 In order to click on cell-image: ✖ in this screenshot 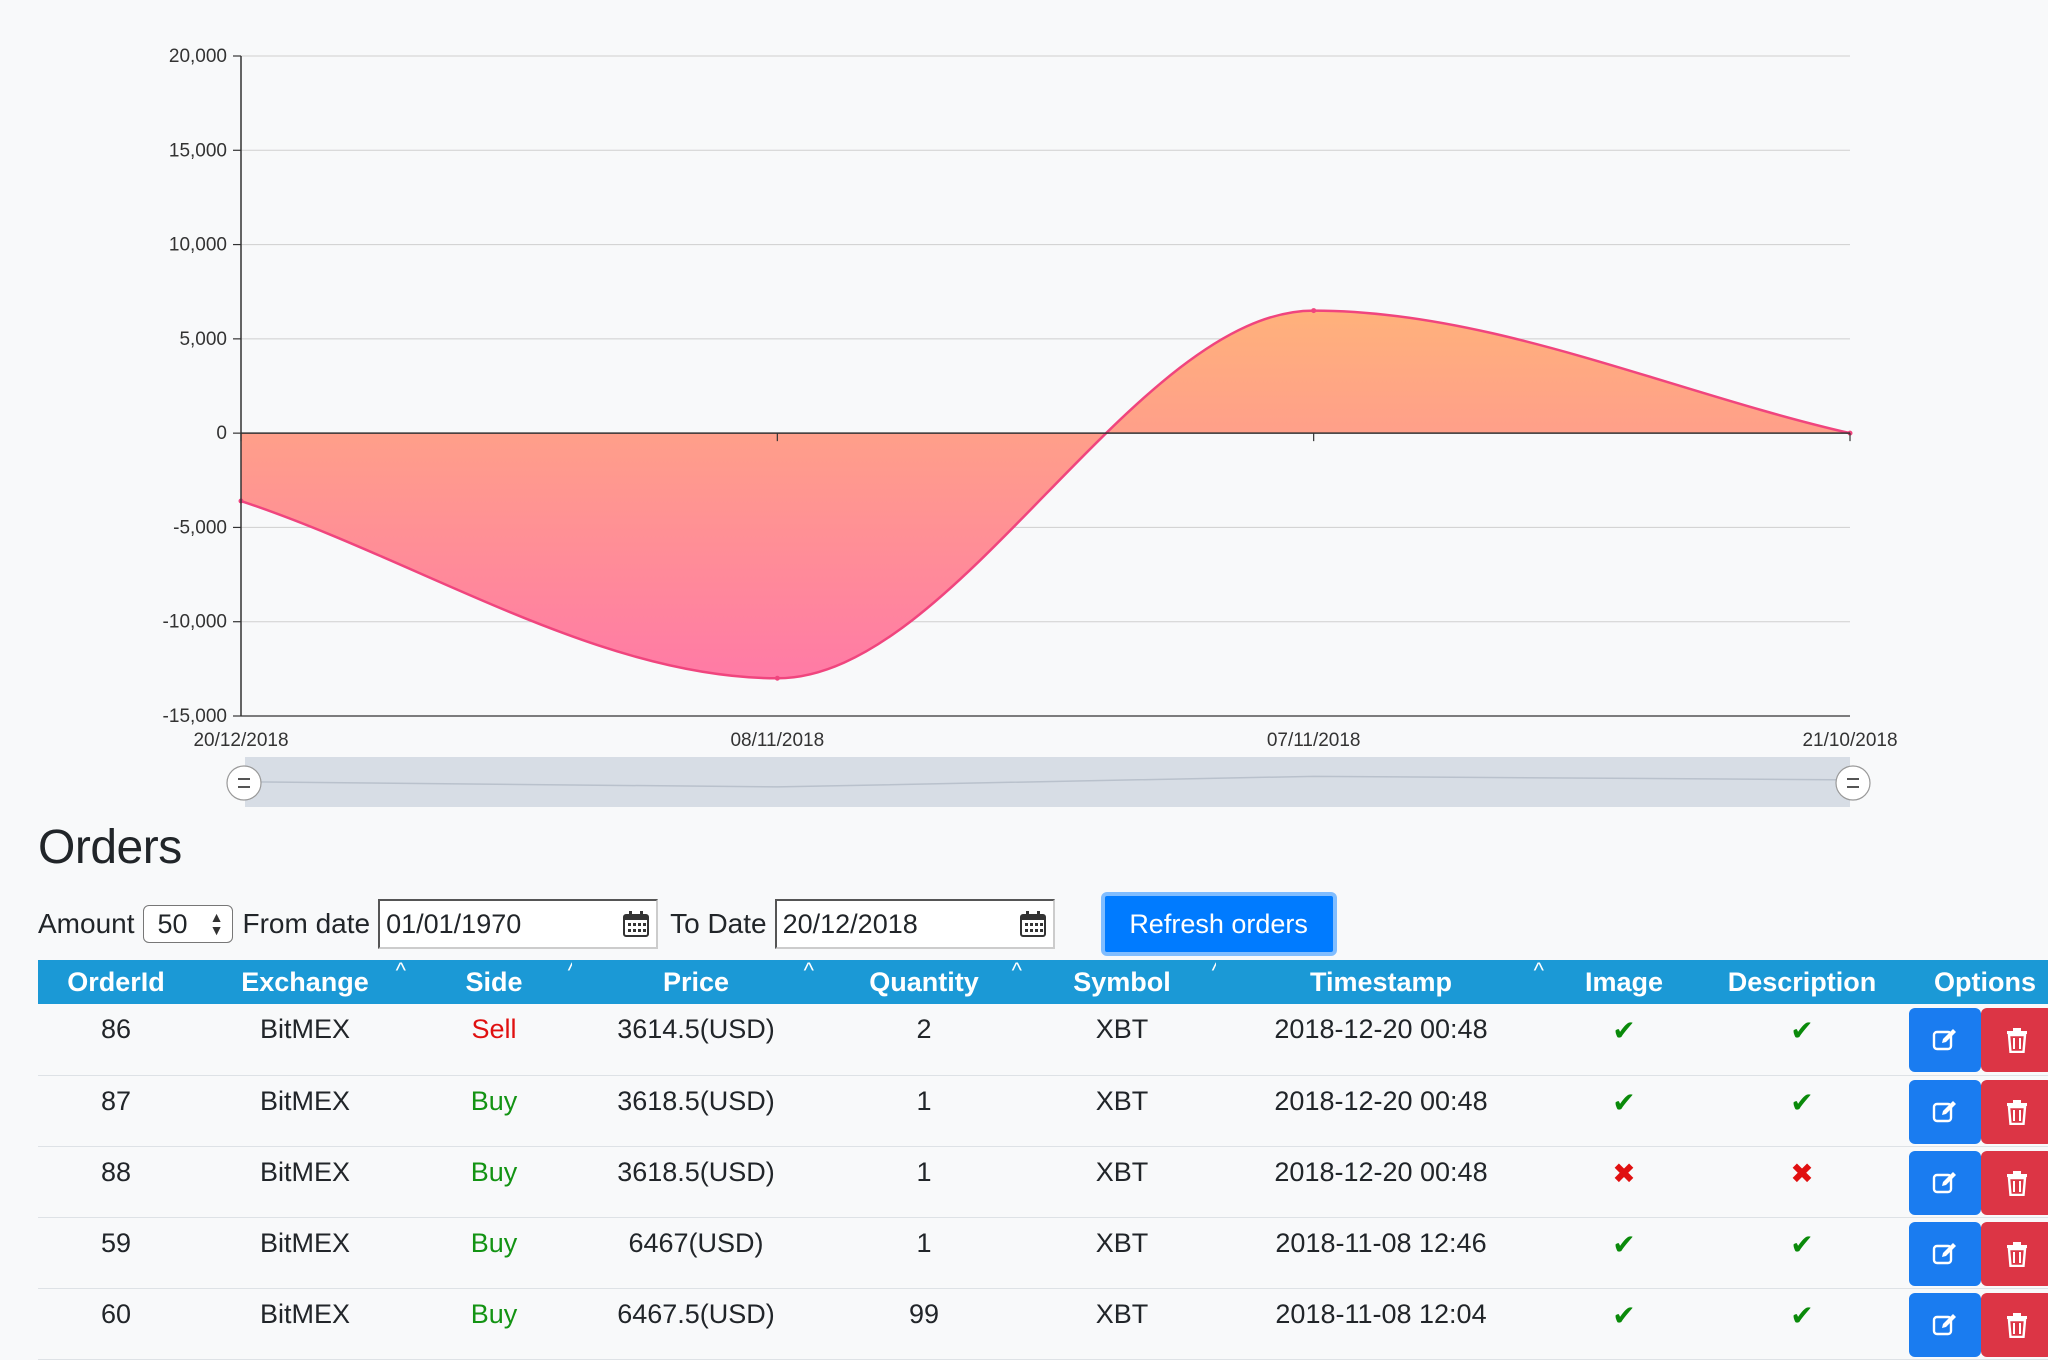, I will do `click(1624, 1182)`.